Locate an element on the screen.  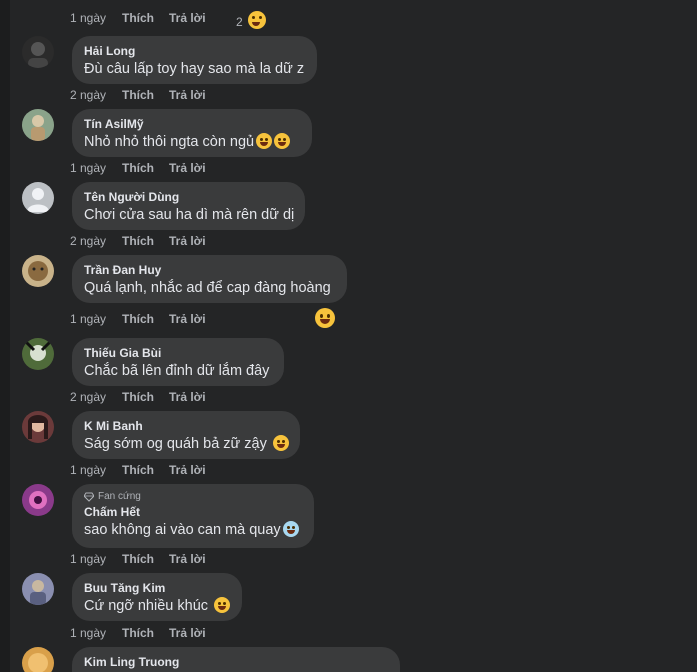
comment-bubble: Kim Ling Truong is located at coordinates (236, 659).